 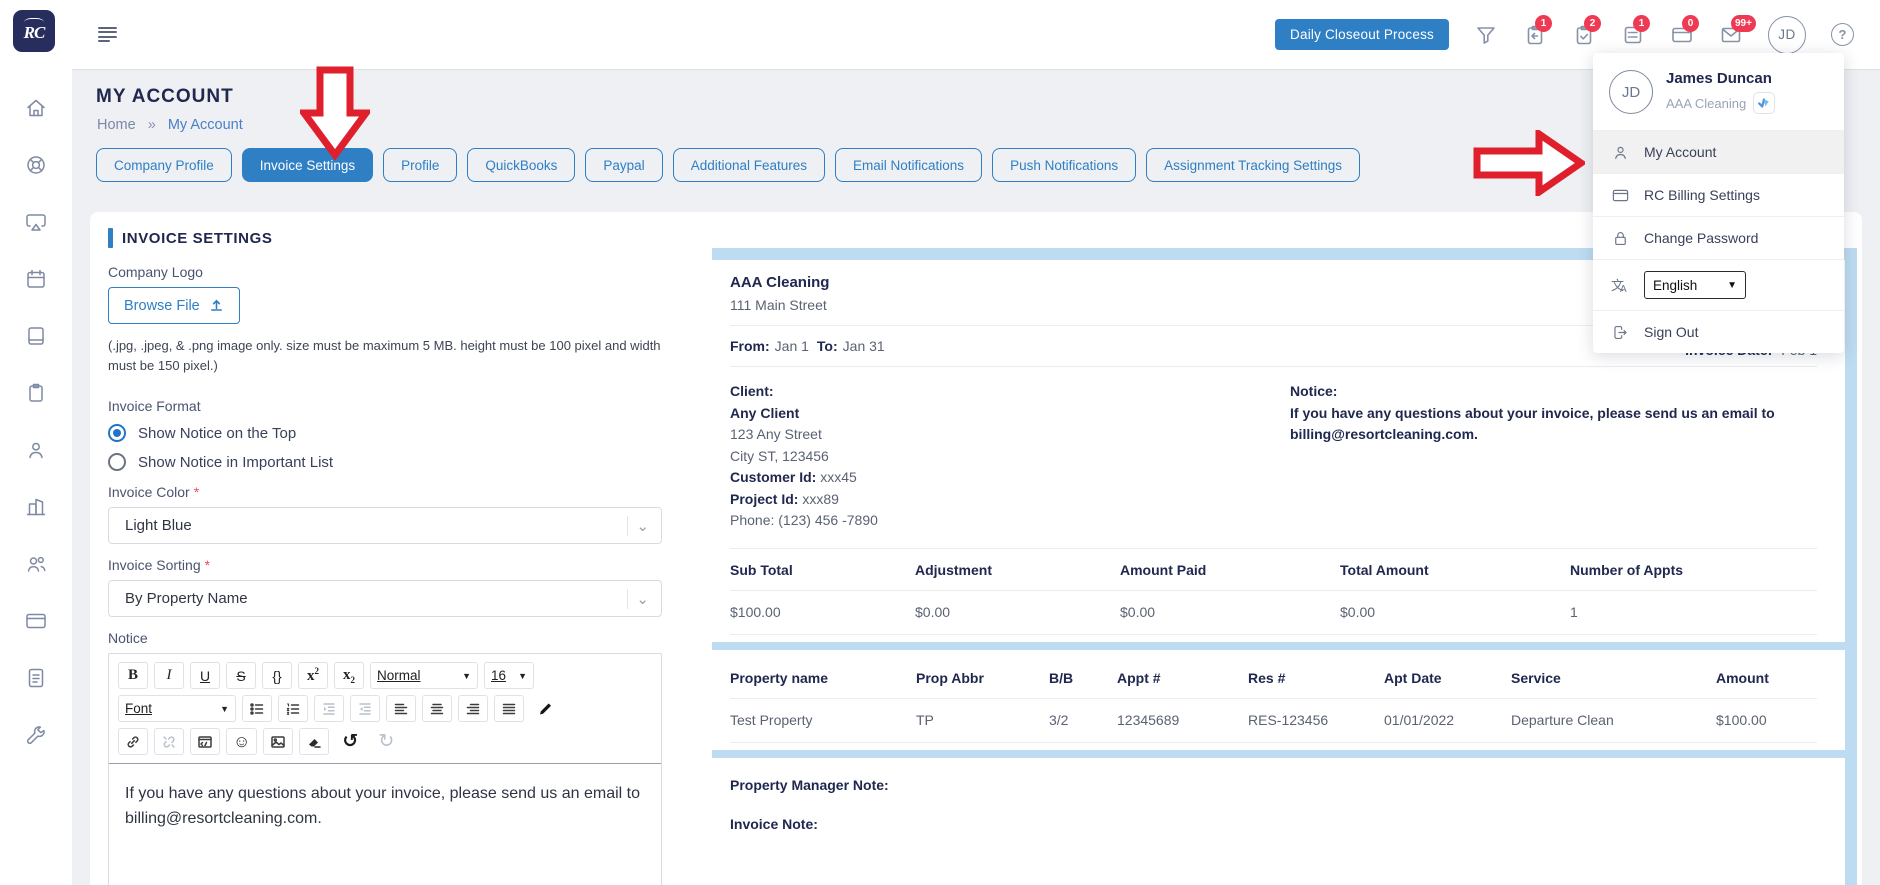 What do you see at coordinates (133, 676) in the screenshot?
I see `bold-button: B` at bounding box center [133, 676].